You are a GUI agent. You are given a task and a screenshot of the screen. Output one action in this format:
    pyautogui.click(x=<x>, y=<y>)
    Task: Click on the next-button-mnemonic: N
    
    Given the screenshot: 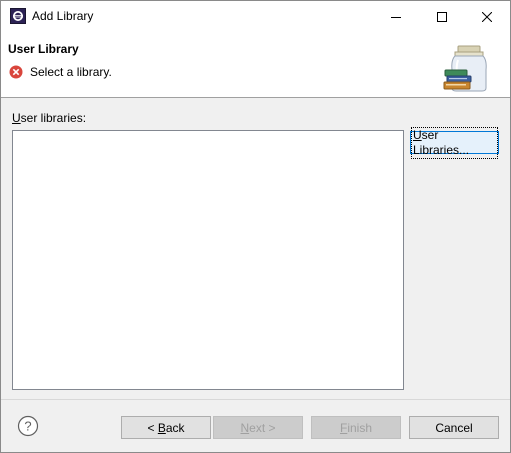 What is the action you would take?
    pyautogui.click(x=245, y=427)
    